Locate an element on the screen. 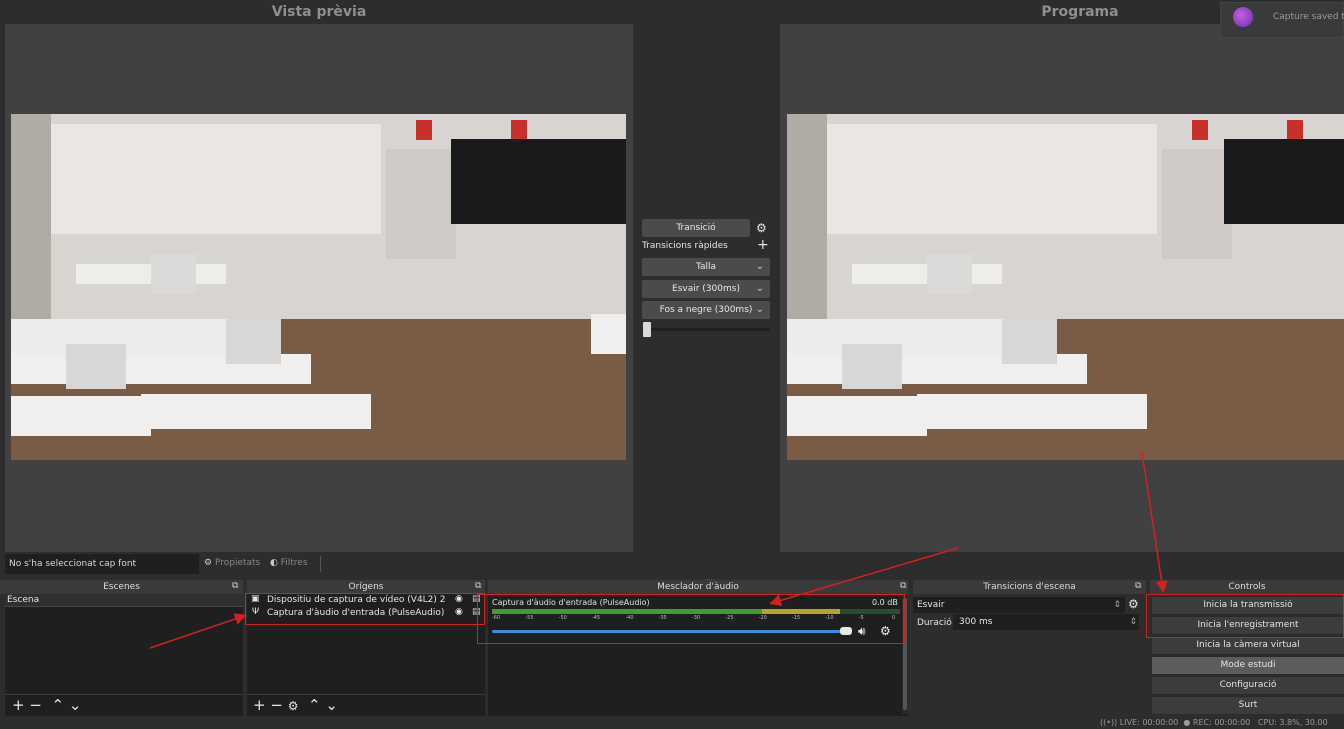  arrow-to-mixer is located at coordinates (864, 577).